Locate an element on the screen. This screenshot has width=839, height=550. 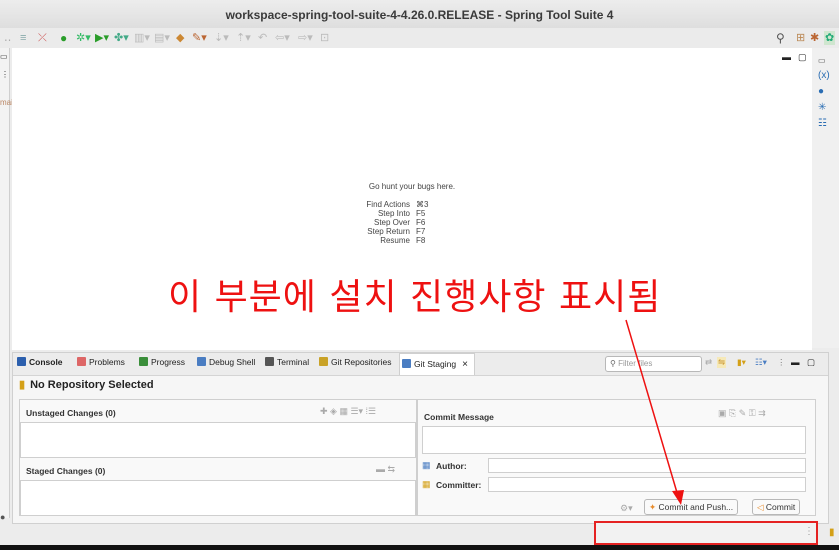
dock-strip is located at coordinates (419, 547).